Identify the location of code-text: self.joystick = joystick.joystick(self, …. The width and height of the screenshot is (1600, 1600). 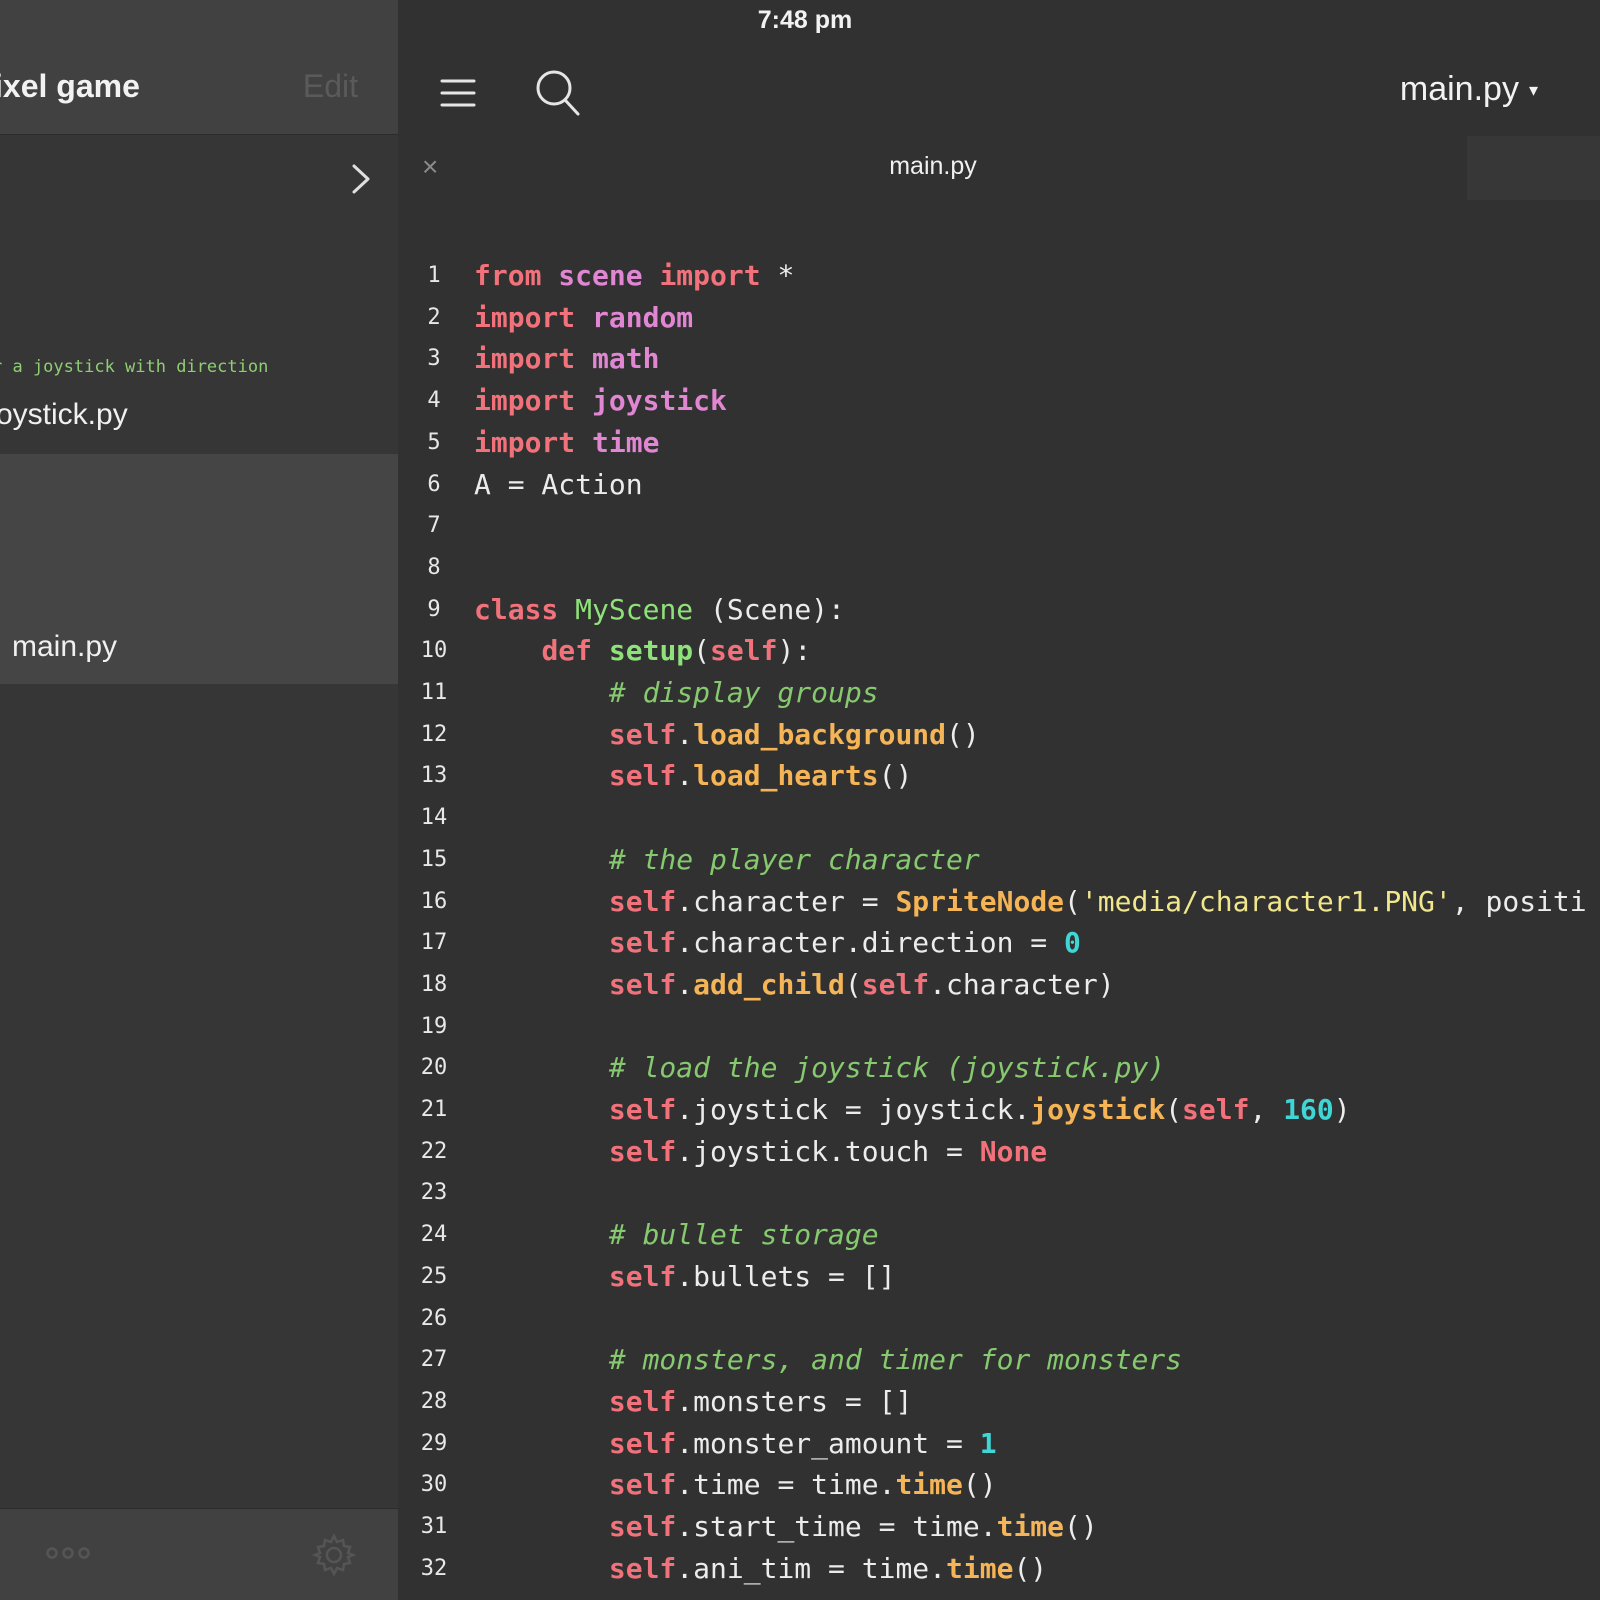
(979, 1109).